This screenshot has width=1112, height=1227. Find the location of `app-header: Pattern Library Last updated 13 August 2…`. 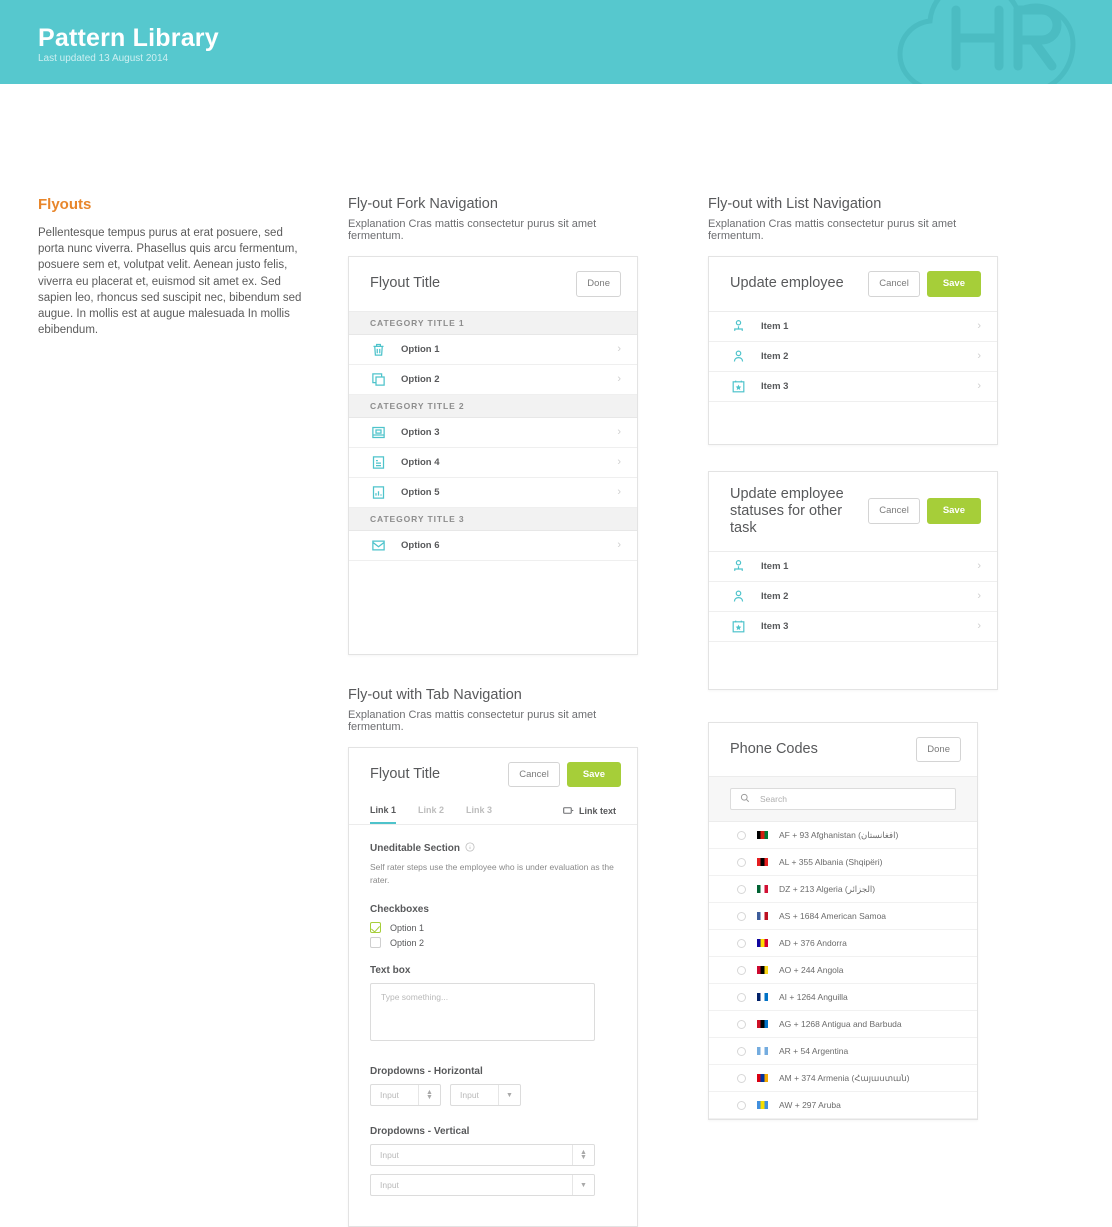

app-header: Pattern Library Last updated 13 August 2… is located at coordinates (556, 42).